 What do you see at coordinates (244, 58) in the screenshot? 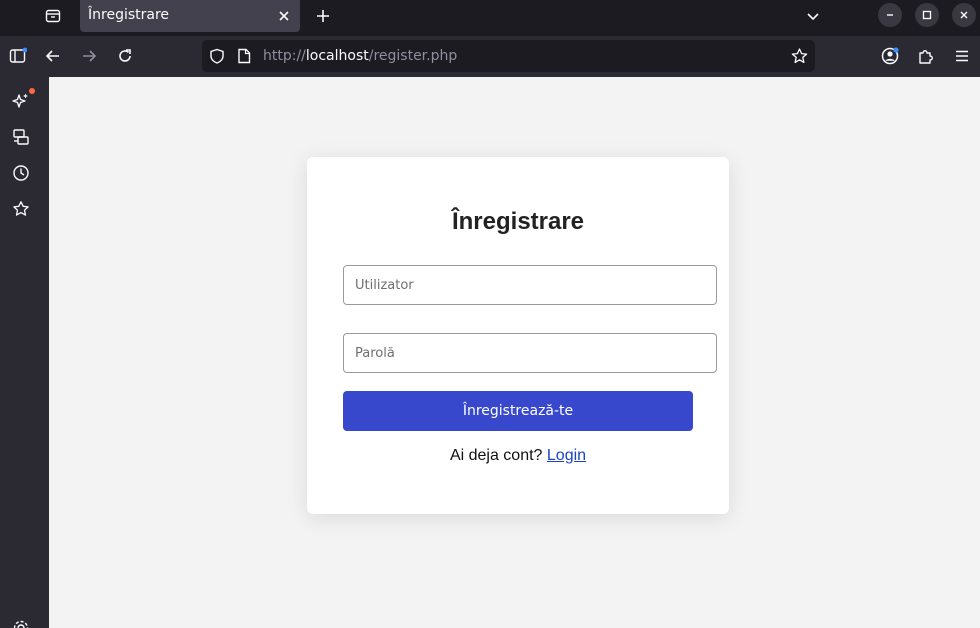
I see `page-icon` at bounding box center [244, 58].